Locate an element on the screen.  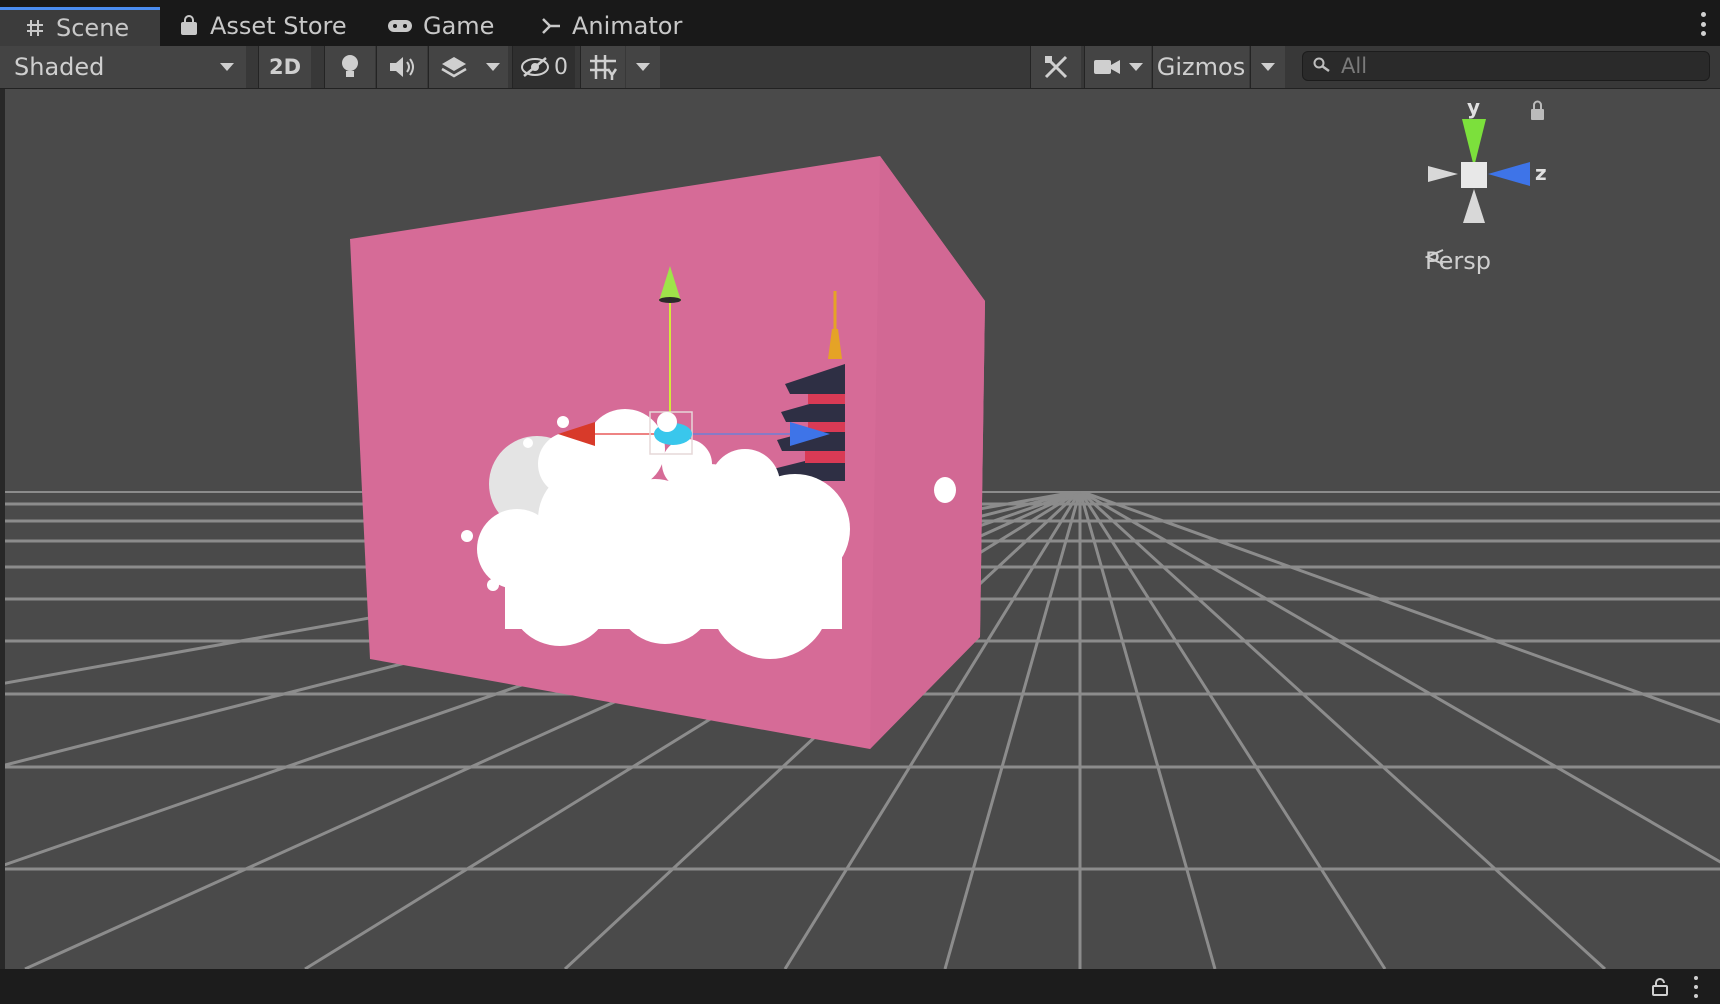
tab-animator: Animator is located at coordinates (611, 26).